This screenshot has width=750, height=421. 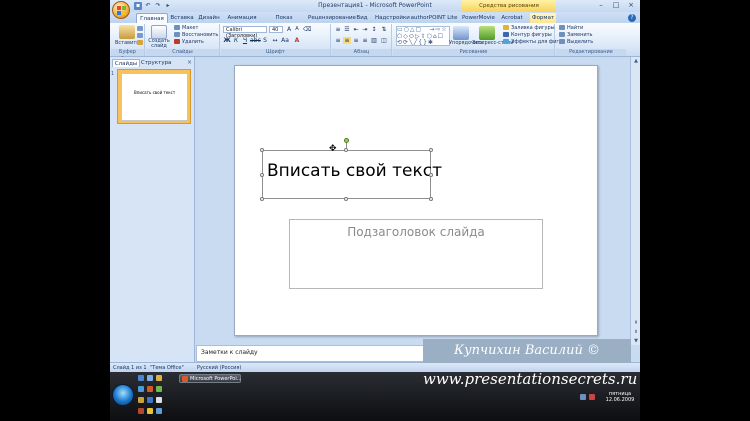 What do you see at coordinates (384, 29) in the screenshot?
I see `text-direction-icon: ⇅` at bounding box center [384, 29].